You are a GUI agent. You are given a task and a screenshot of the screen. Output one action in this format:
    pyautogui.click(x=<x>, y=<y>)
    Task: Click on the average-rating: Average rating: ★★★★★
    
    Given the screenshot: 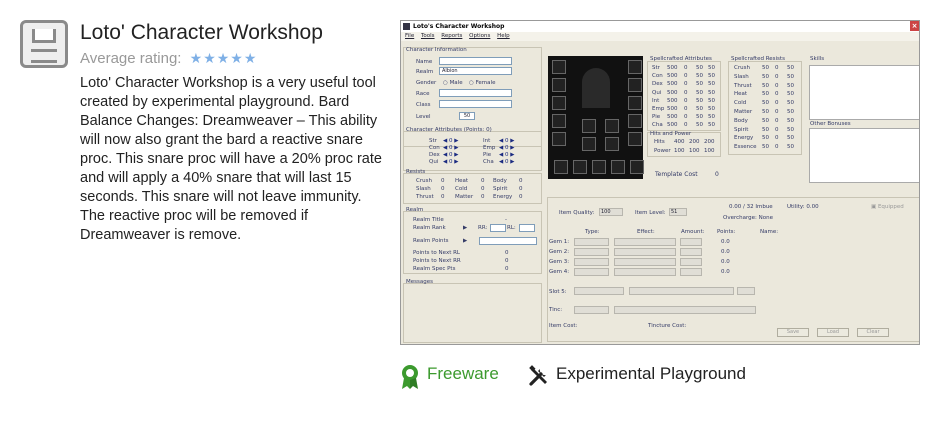 What is the action you would take?
    pyautogui.click(x=168, y=58)
    